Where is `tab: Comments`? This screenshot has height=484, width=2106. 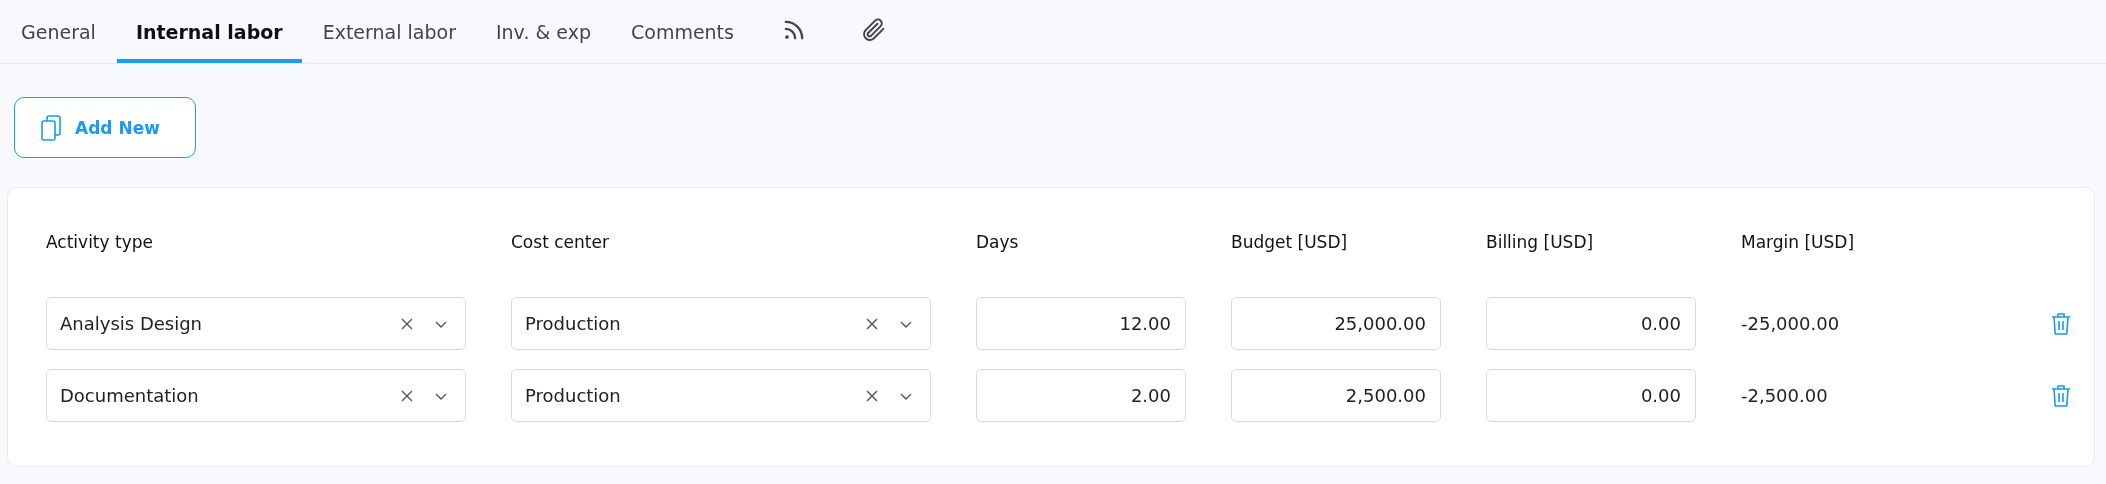
tab: Comments is located at coordinates (682, 31).